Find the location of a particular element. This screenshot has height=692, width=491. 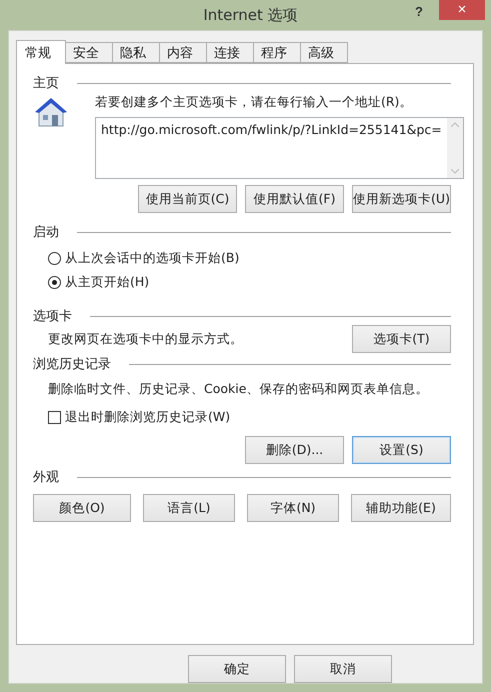

homepage-button: 使用当前页(C) is located at coordinates (187, 199).